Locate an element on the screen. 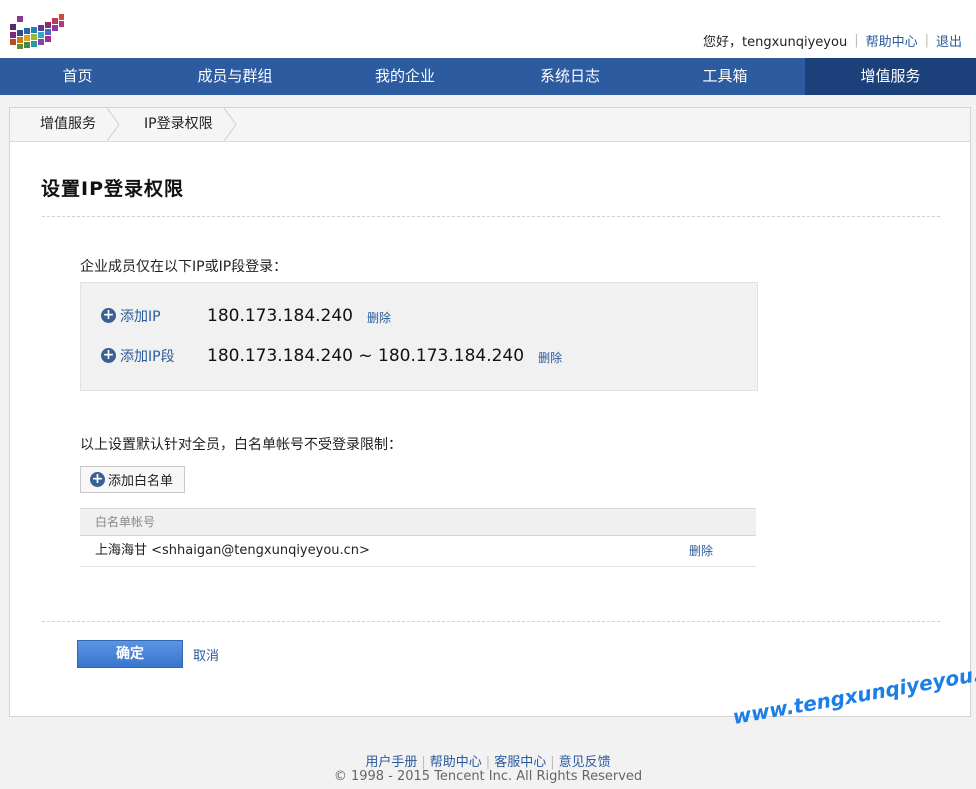 Image resolution: width=976 pixels, height=789 pixels. nav-item-system-log: 系统日志 is located at coordinates (570, 76).